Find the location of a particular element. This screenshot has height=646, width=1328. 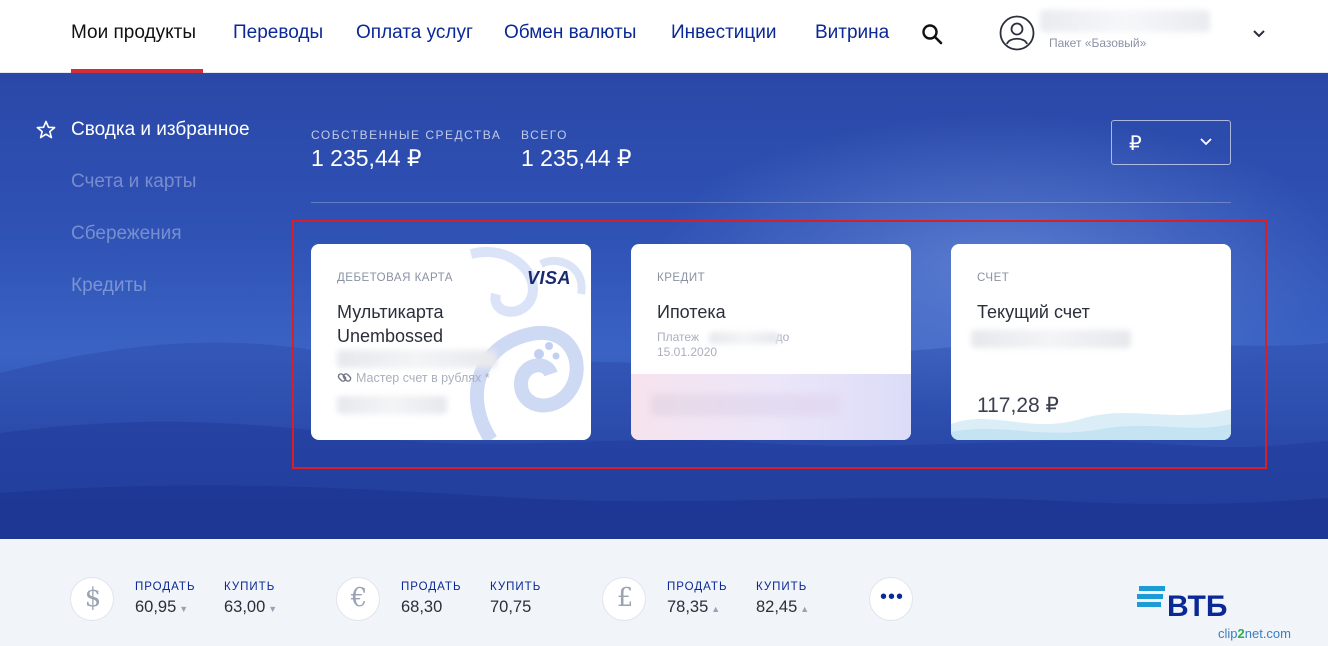

nav-my-products: Мои продукты is located at coordinates (133, 33).